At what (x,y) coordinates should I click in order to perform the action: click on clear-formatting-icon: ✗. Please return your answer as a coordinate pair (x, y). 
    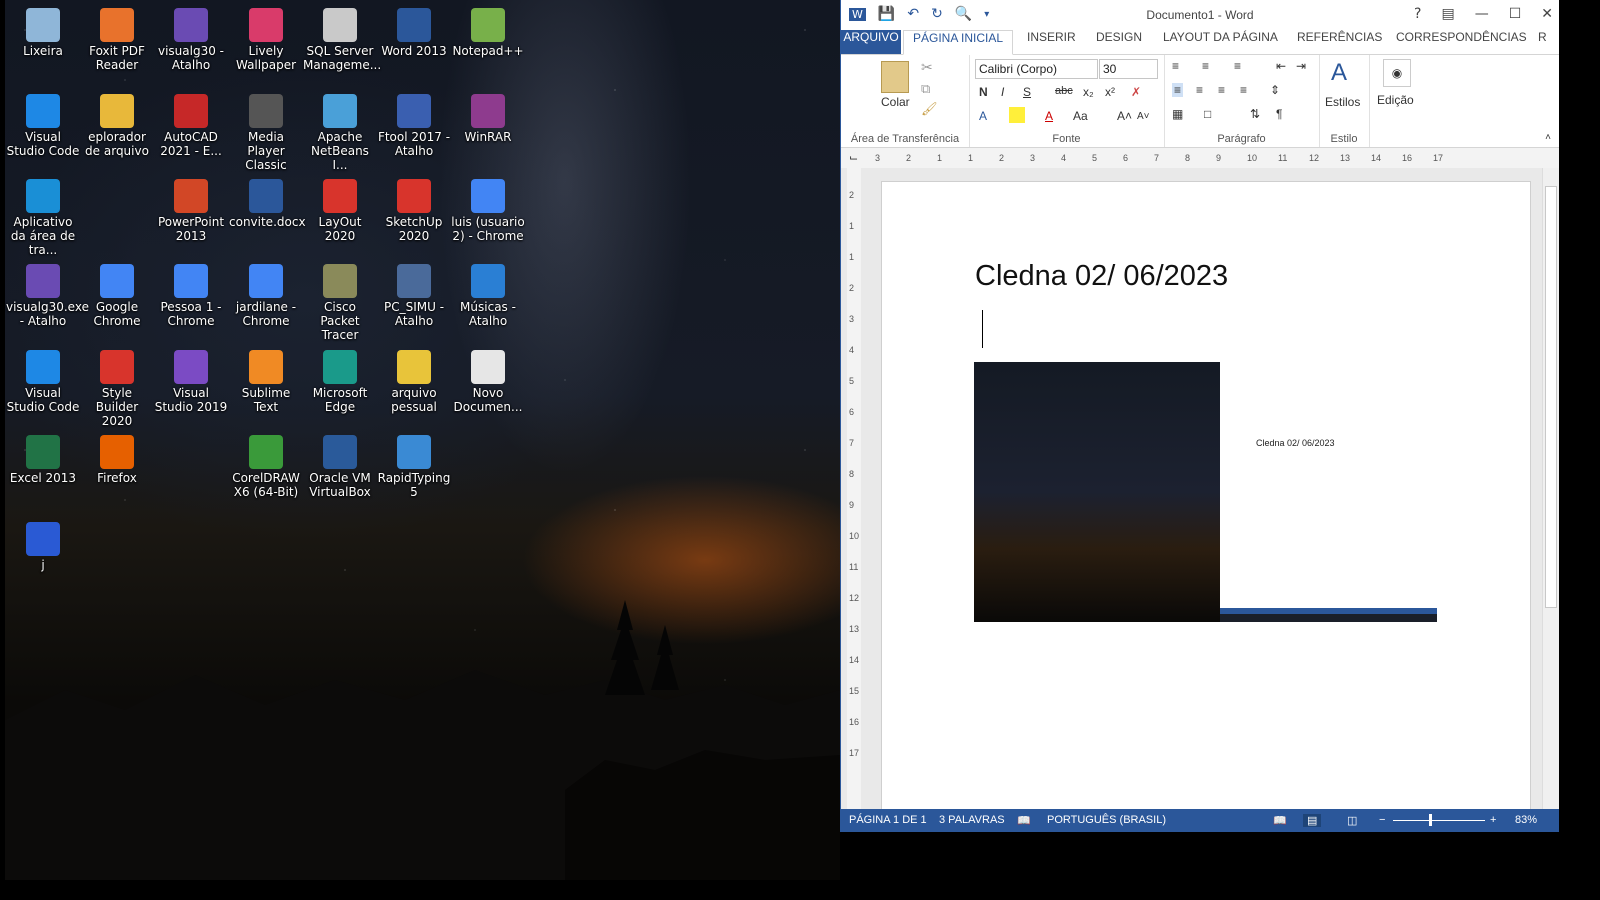
    Looking at the image, I should click on (1136, 92).